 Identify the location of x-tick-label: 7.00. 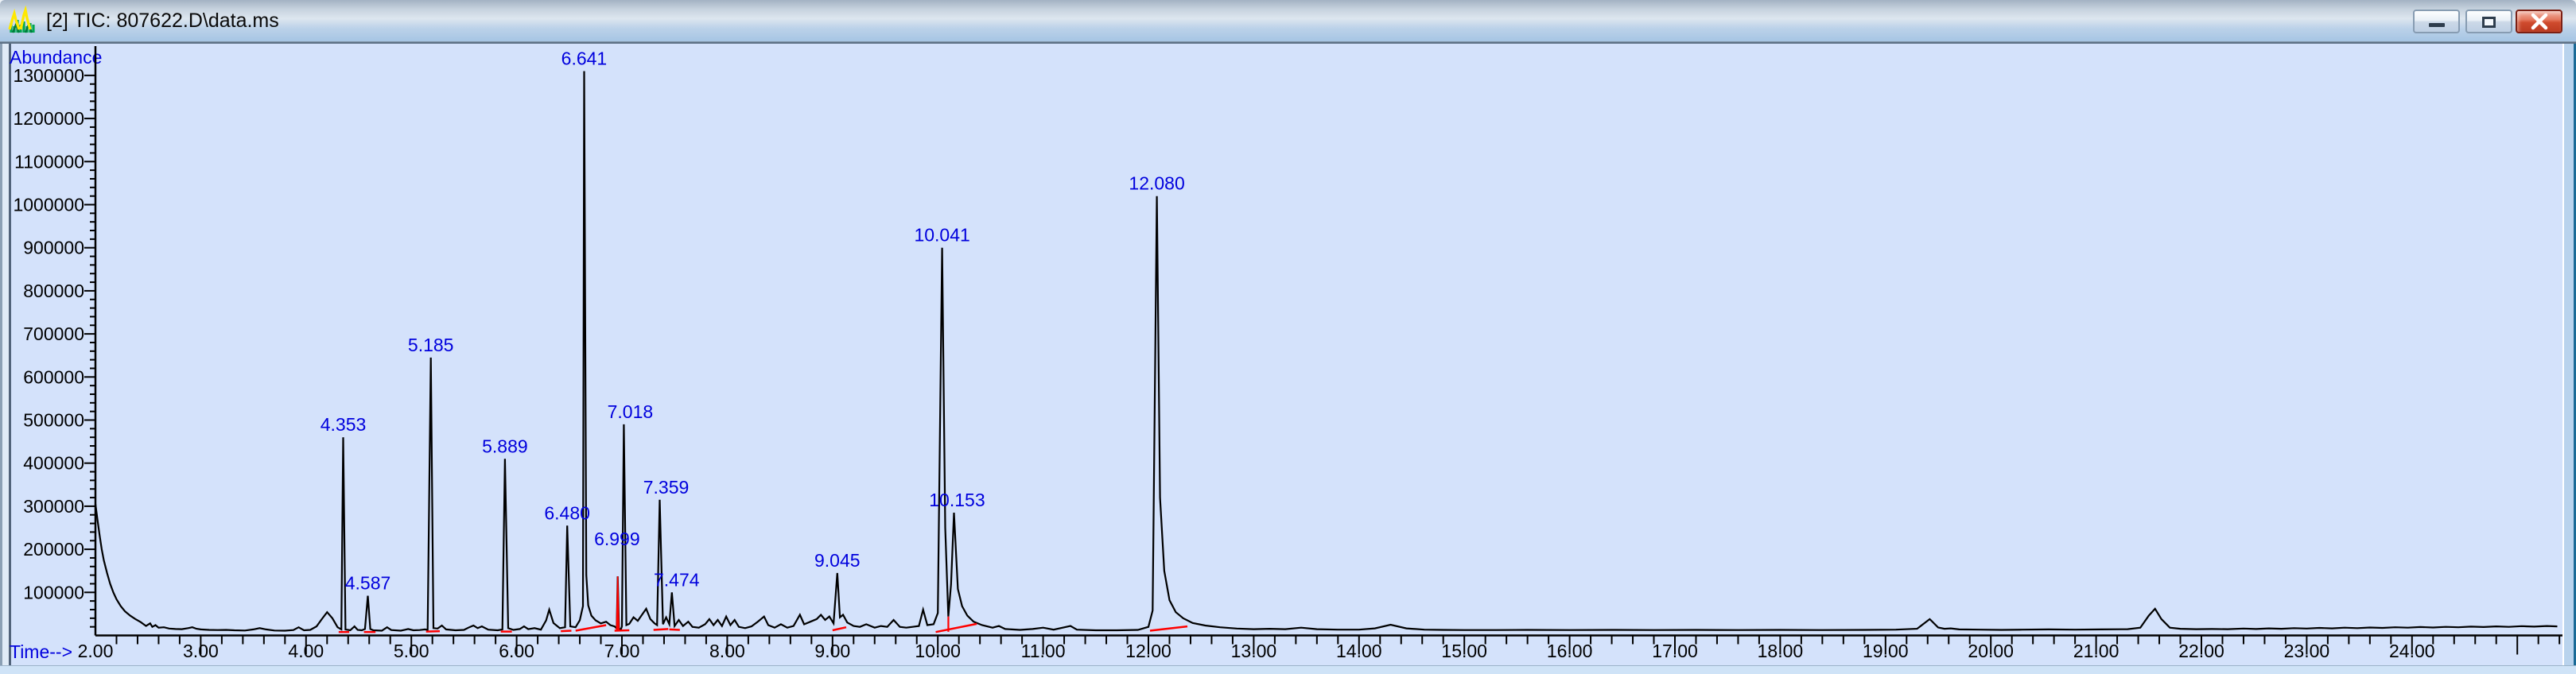
(622, 651).